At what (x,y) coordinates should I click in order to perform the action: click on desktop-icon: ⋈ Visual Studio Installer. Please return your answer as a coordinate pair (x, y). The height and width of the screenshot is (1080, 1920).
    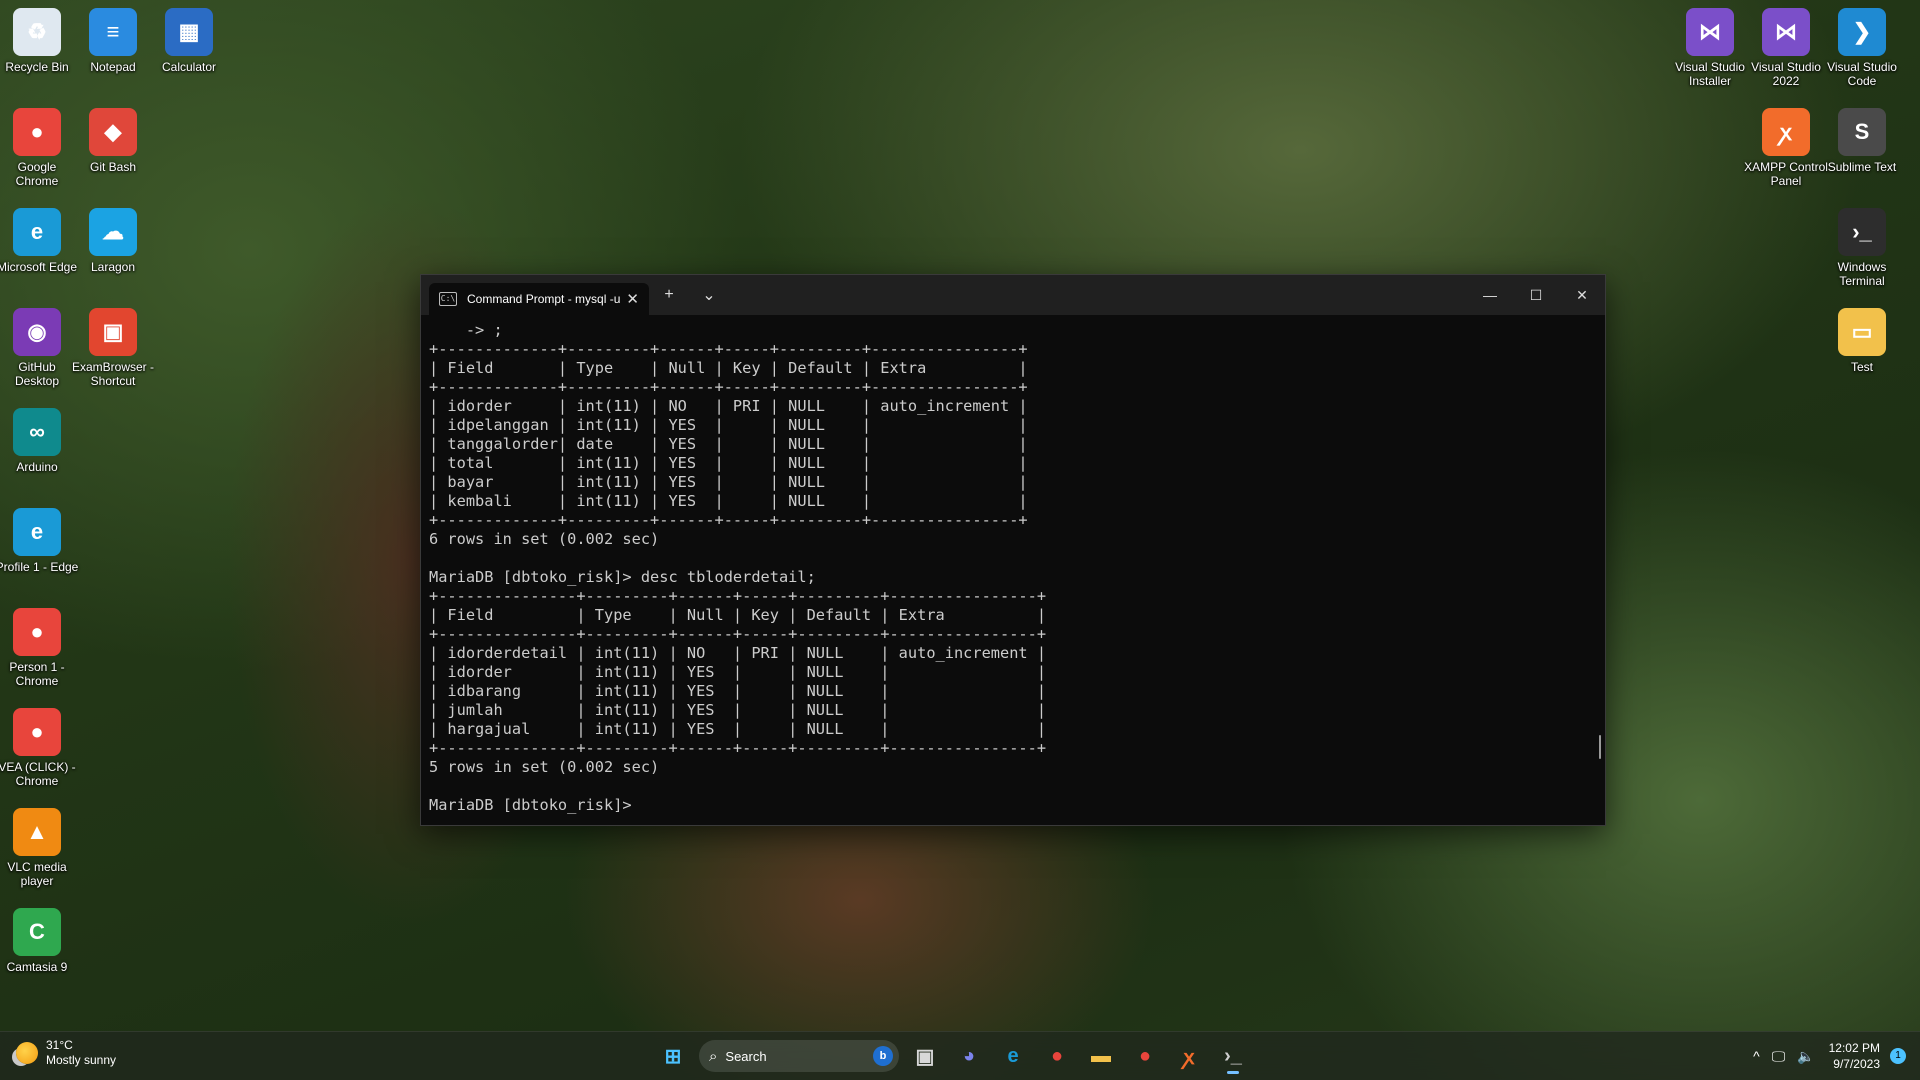
    Looking at the image, I should click on (1710, 48).